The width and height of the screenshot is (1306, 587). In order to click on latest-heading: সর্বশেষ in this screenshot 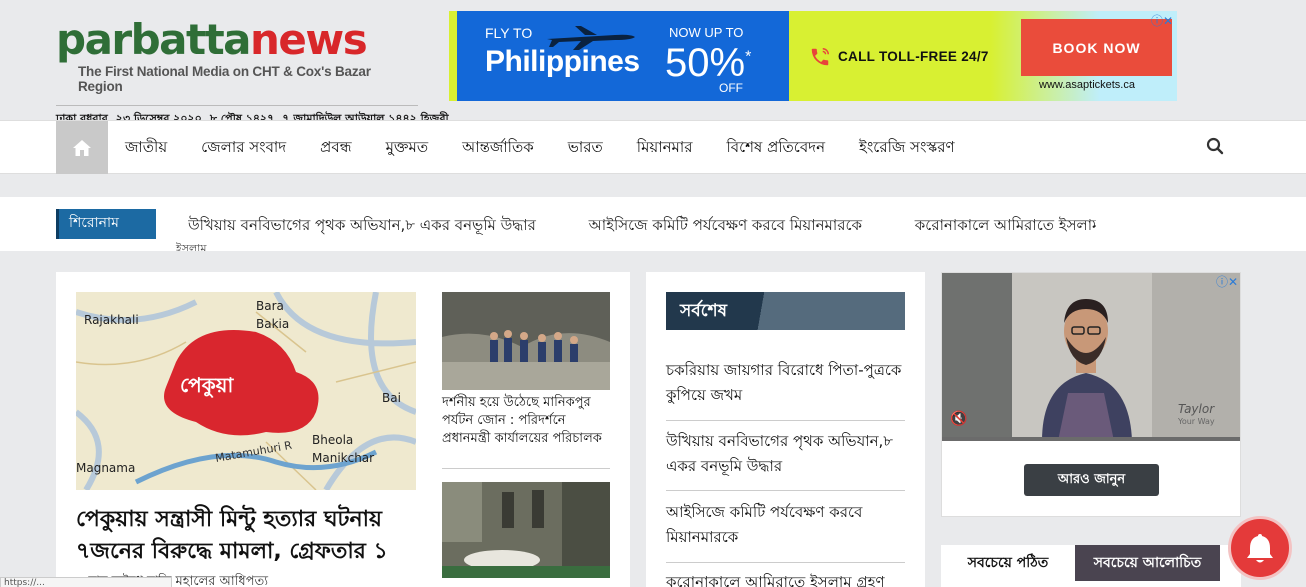, I will do `click(785, 311)`.